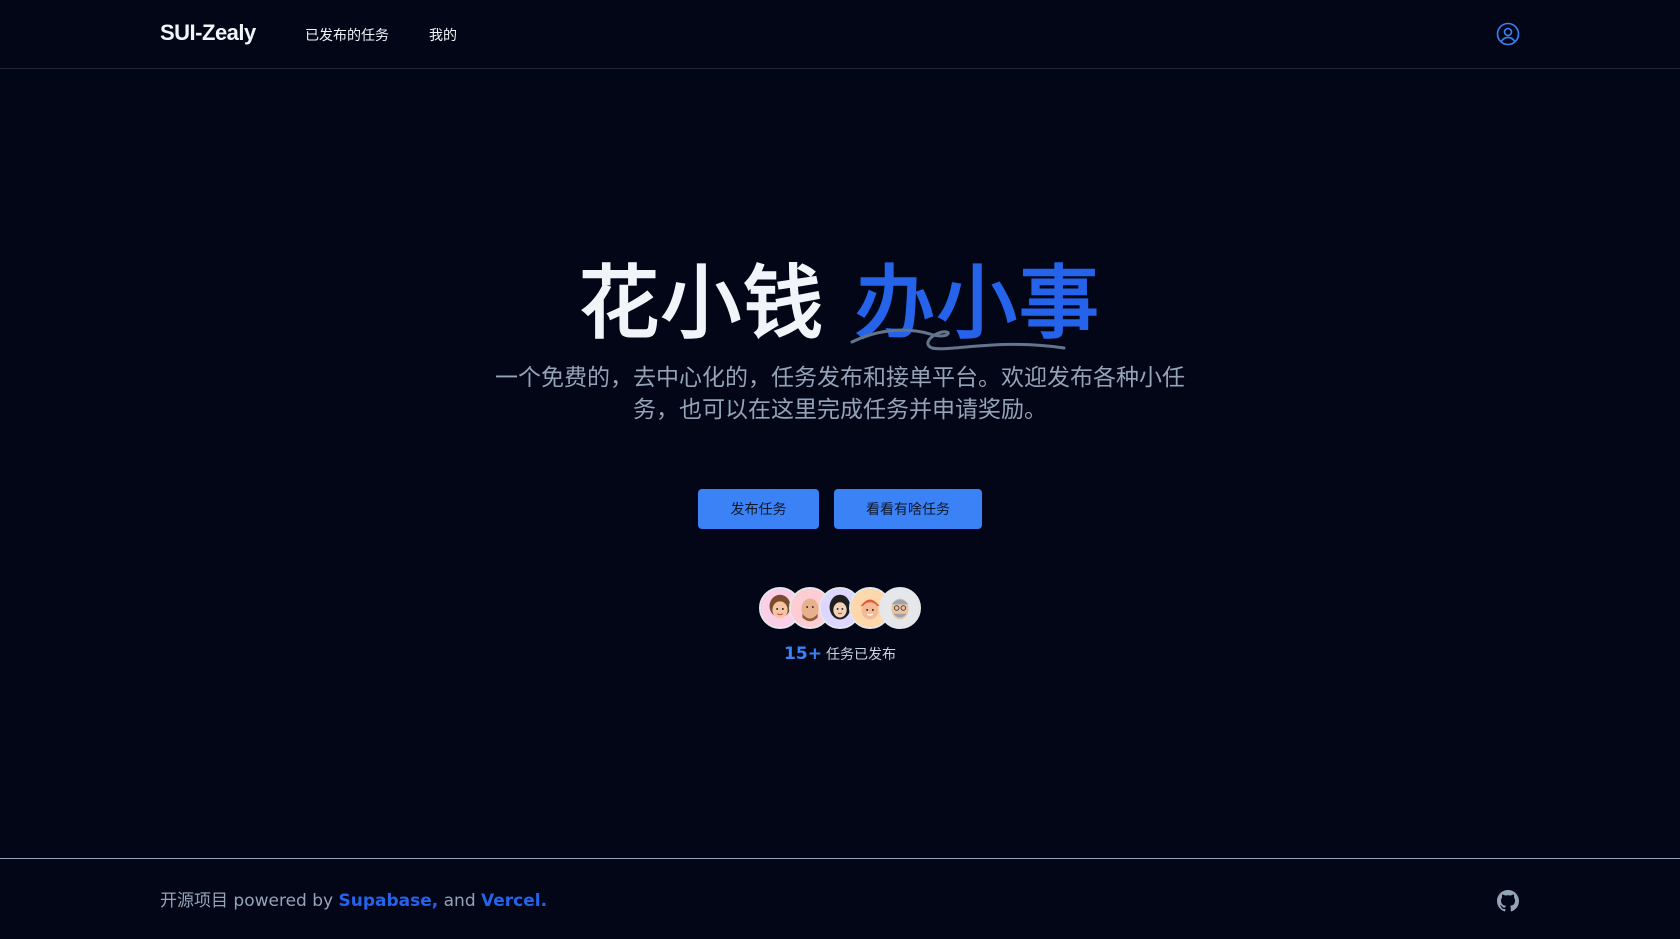 Image resolution: width=1680 pixels, height=939 pixels. I want to click on hero-title-part2: 办小事, so click(977, 303).